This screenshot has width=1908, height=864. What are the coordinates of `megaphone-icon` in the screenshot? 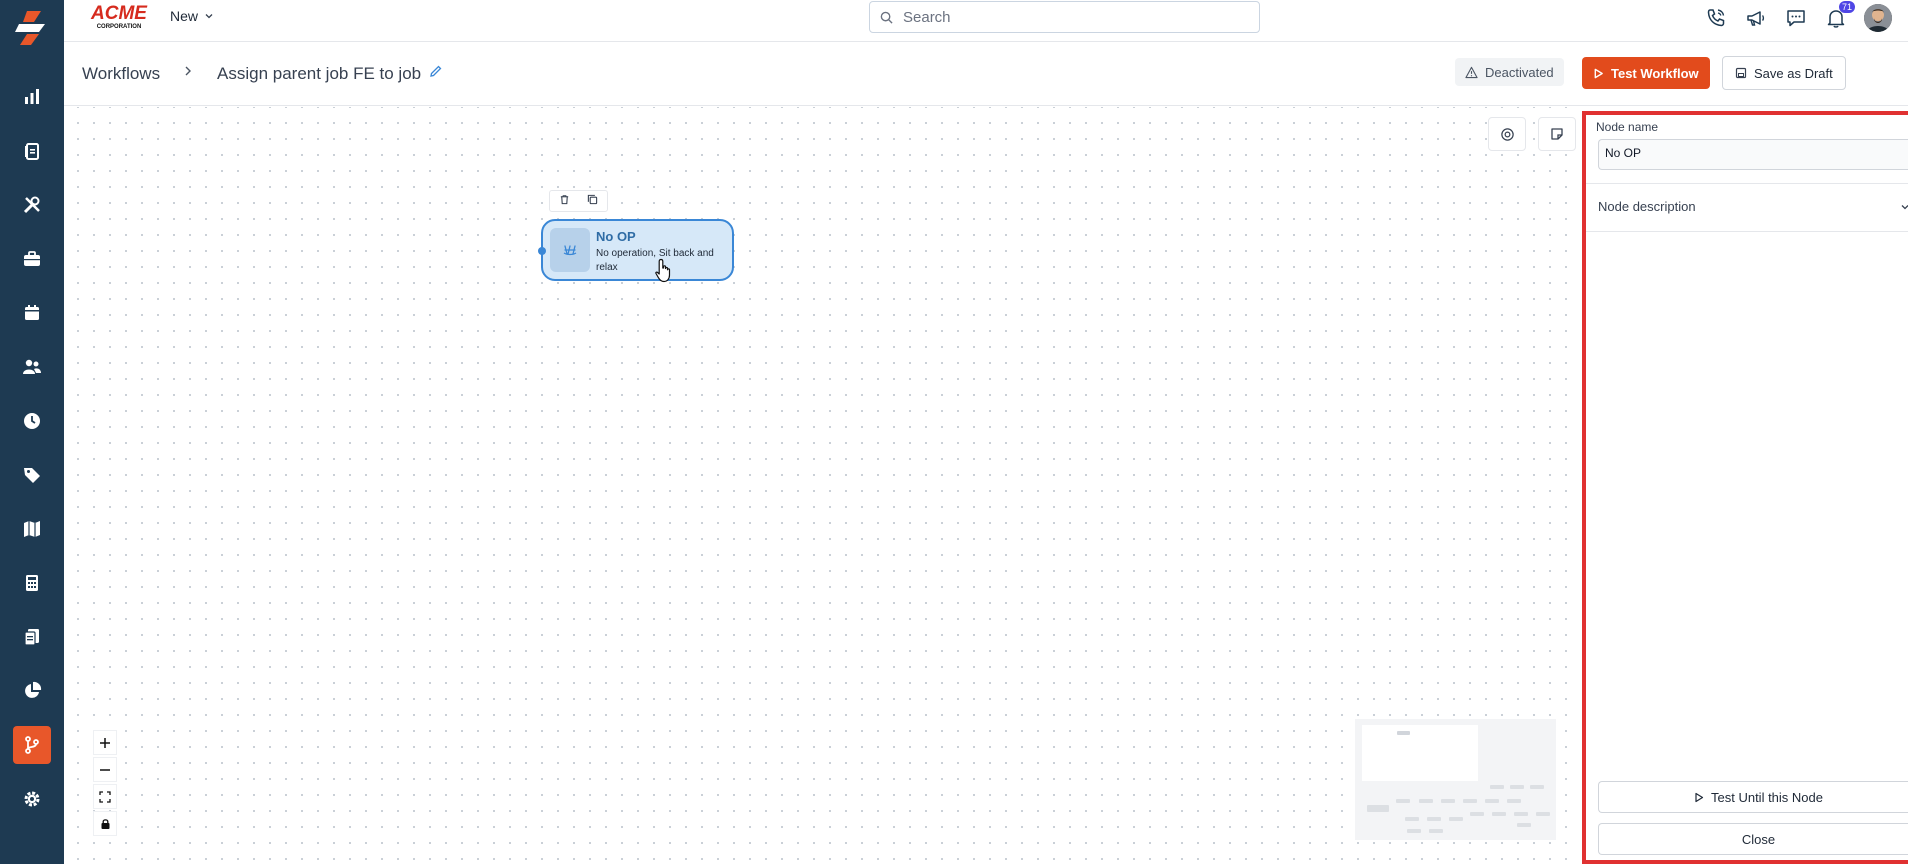 It's located at (1756, 18).